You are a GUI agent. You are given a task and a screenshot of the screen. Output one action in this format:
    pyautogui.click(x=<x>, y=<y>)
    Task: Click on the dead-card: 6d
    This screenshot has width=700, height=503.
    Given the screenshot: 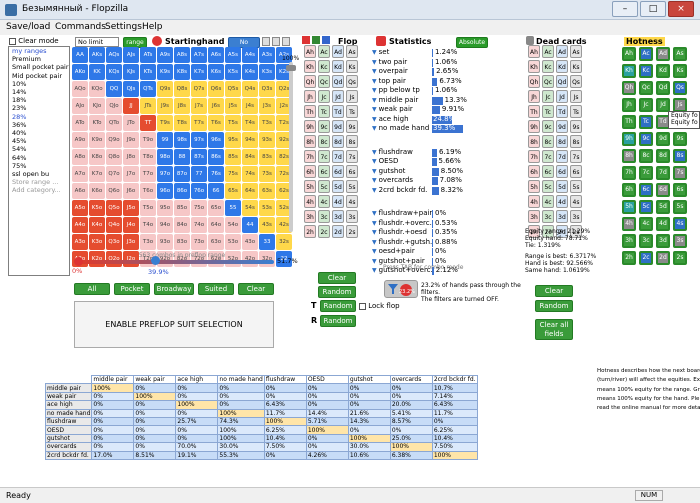 What is the action you would take?
    pyautogui.click(x=562, y=171)
    